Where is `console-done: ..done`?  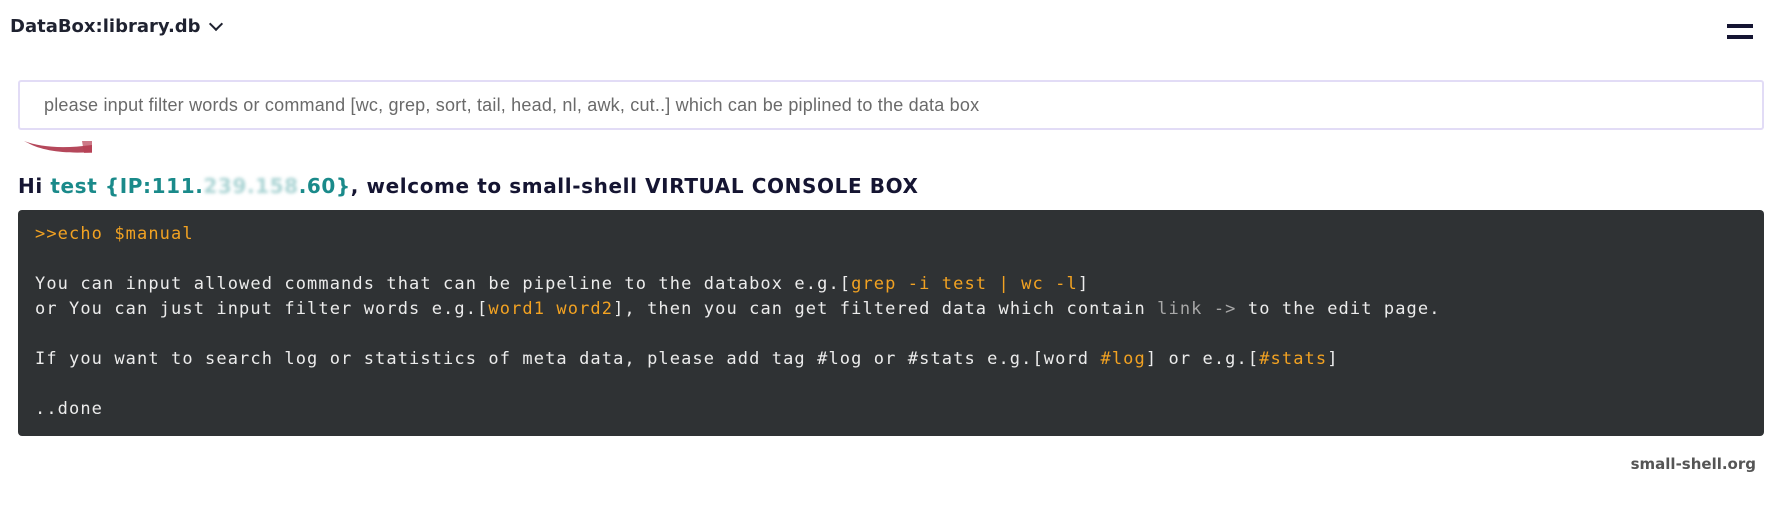
console-done: ..done is located at coordinates (69, 409).